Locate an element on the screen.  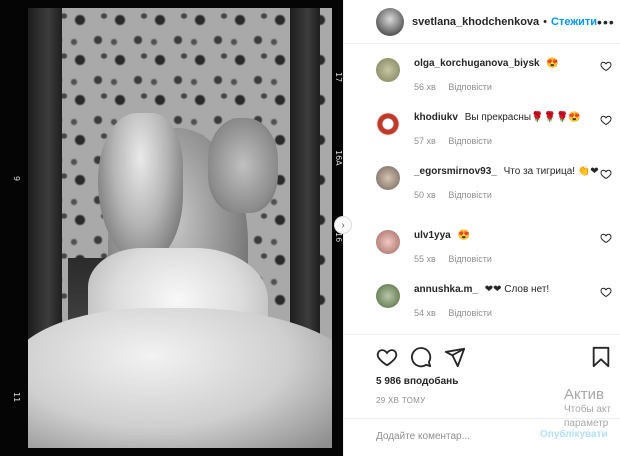
film-number: 17 is located at coordinates (338, 77).